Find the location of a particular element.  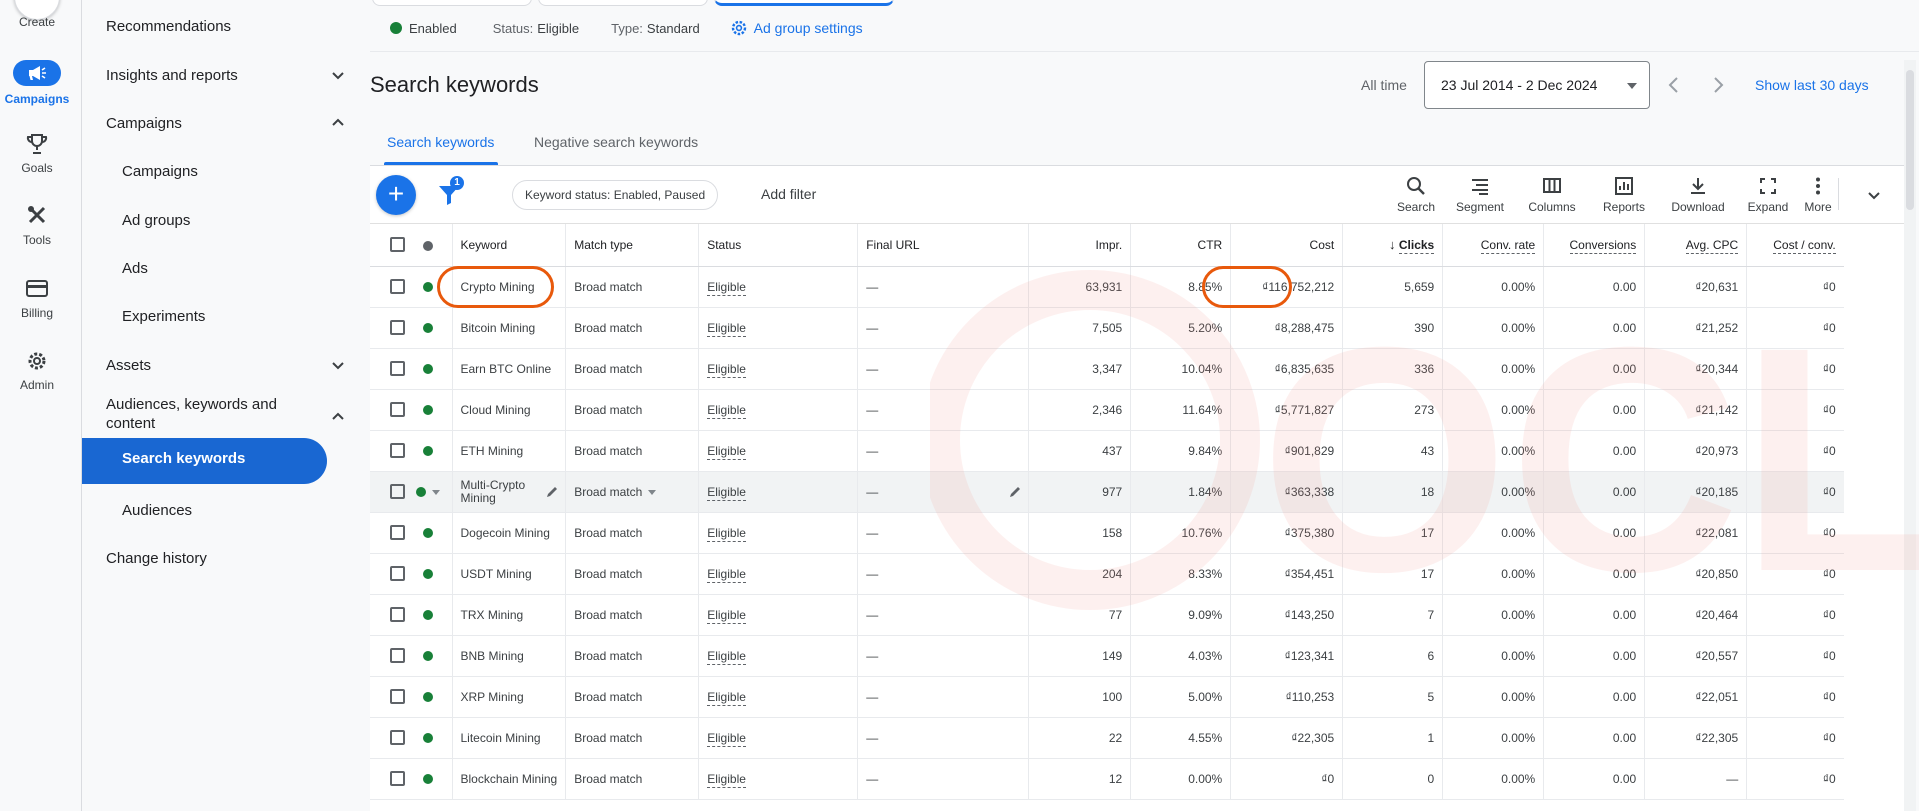

header-final-url: Final URL is located at coordinates (943, 245).